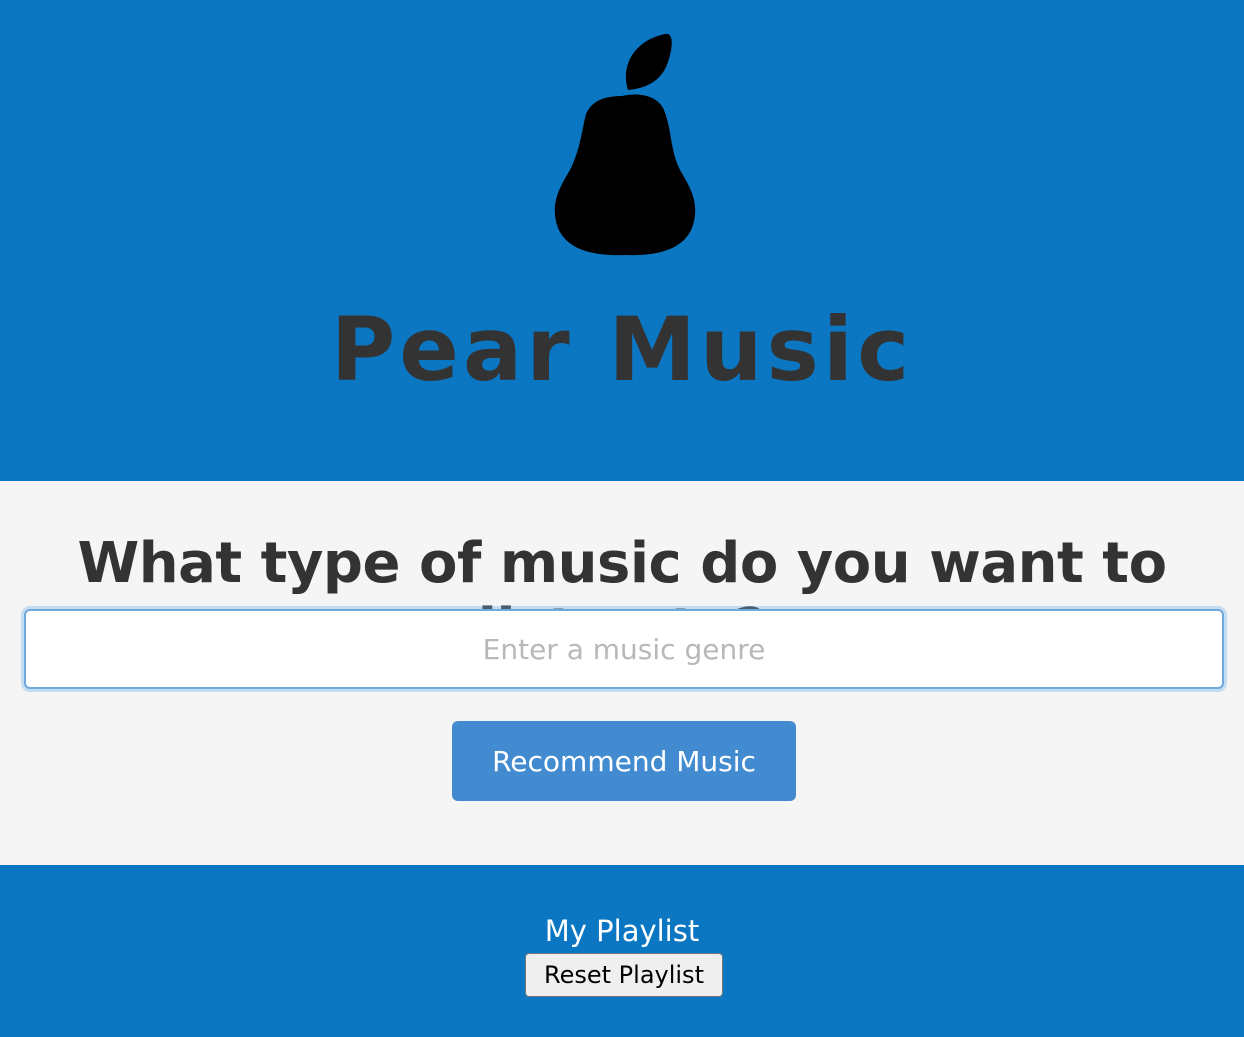 The image size is (1244, 1037). What do you see at coordinates (624, 649) in the screenshot?
I see `genre-input` at bounding box center [624, 649].